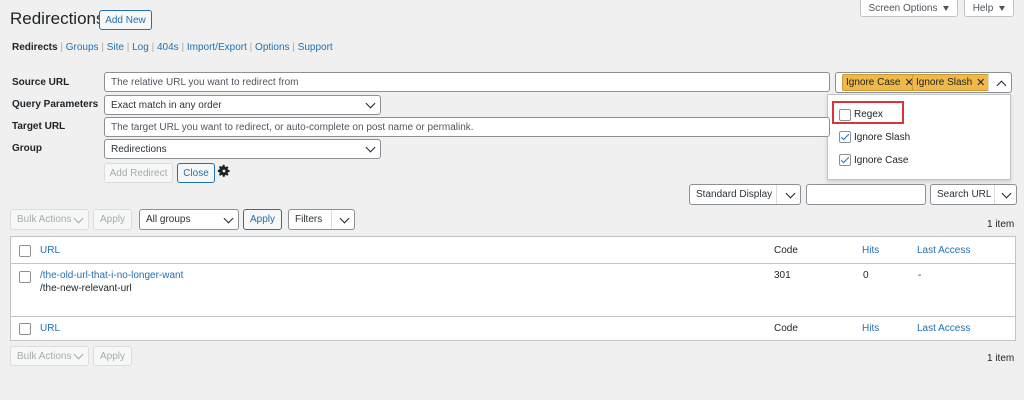 This screenshot has height=400, width=1024. What do you see at coordinates (943, 250) in the screenshot?
I see `column-last-access: Last Access` at bounding box center [943, 250].